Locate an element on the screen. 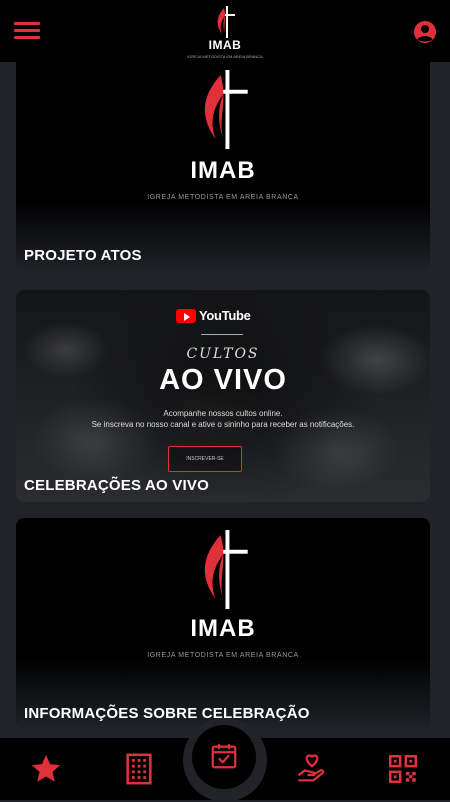 The height and width of the screenshot is (802, 450). calendar-nav-button is located at coordinates (224, 757).